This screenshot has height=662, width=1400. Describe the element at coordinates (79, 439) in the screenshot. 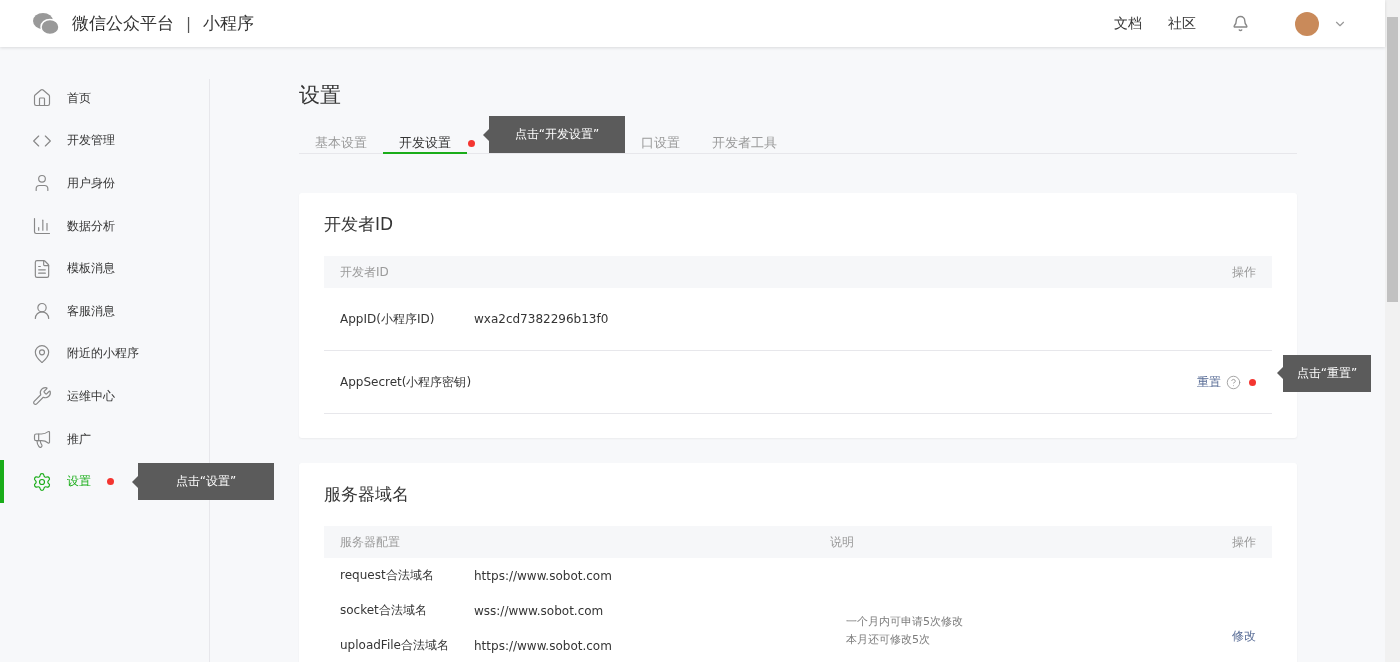

I see `menu-label: 推广` at that location.